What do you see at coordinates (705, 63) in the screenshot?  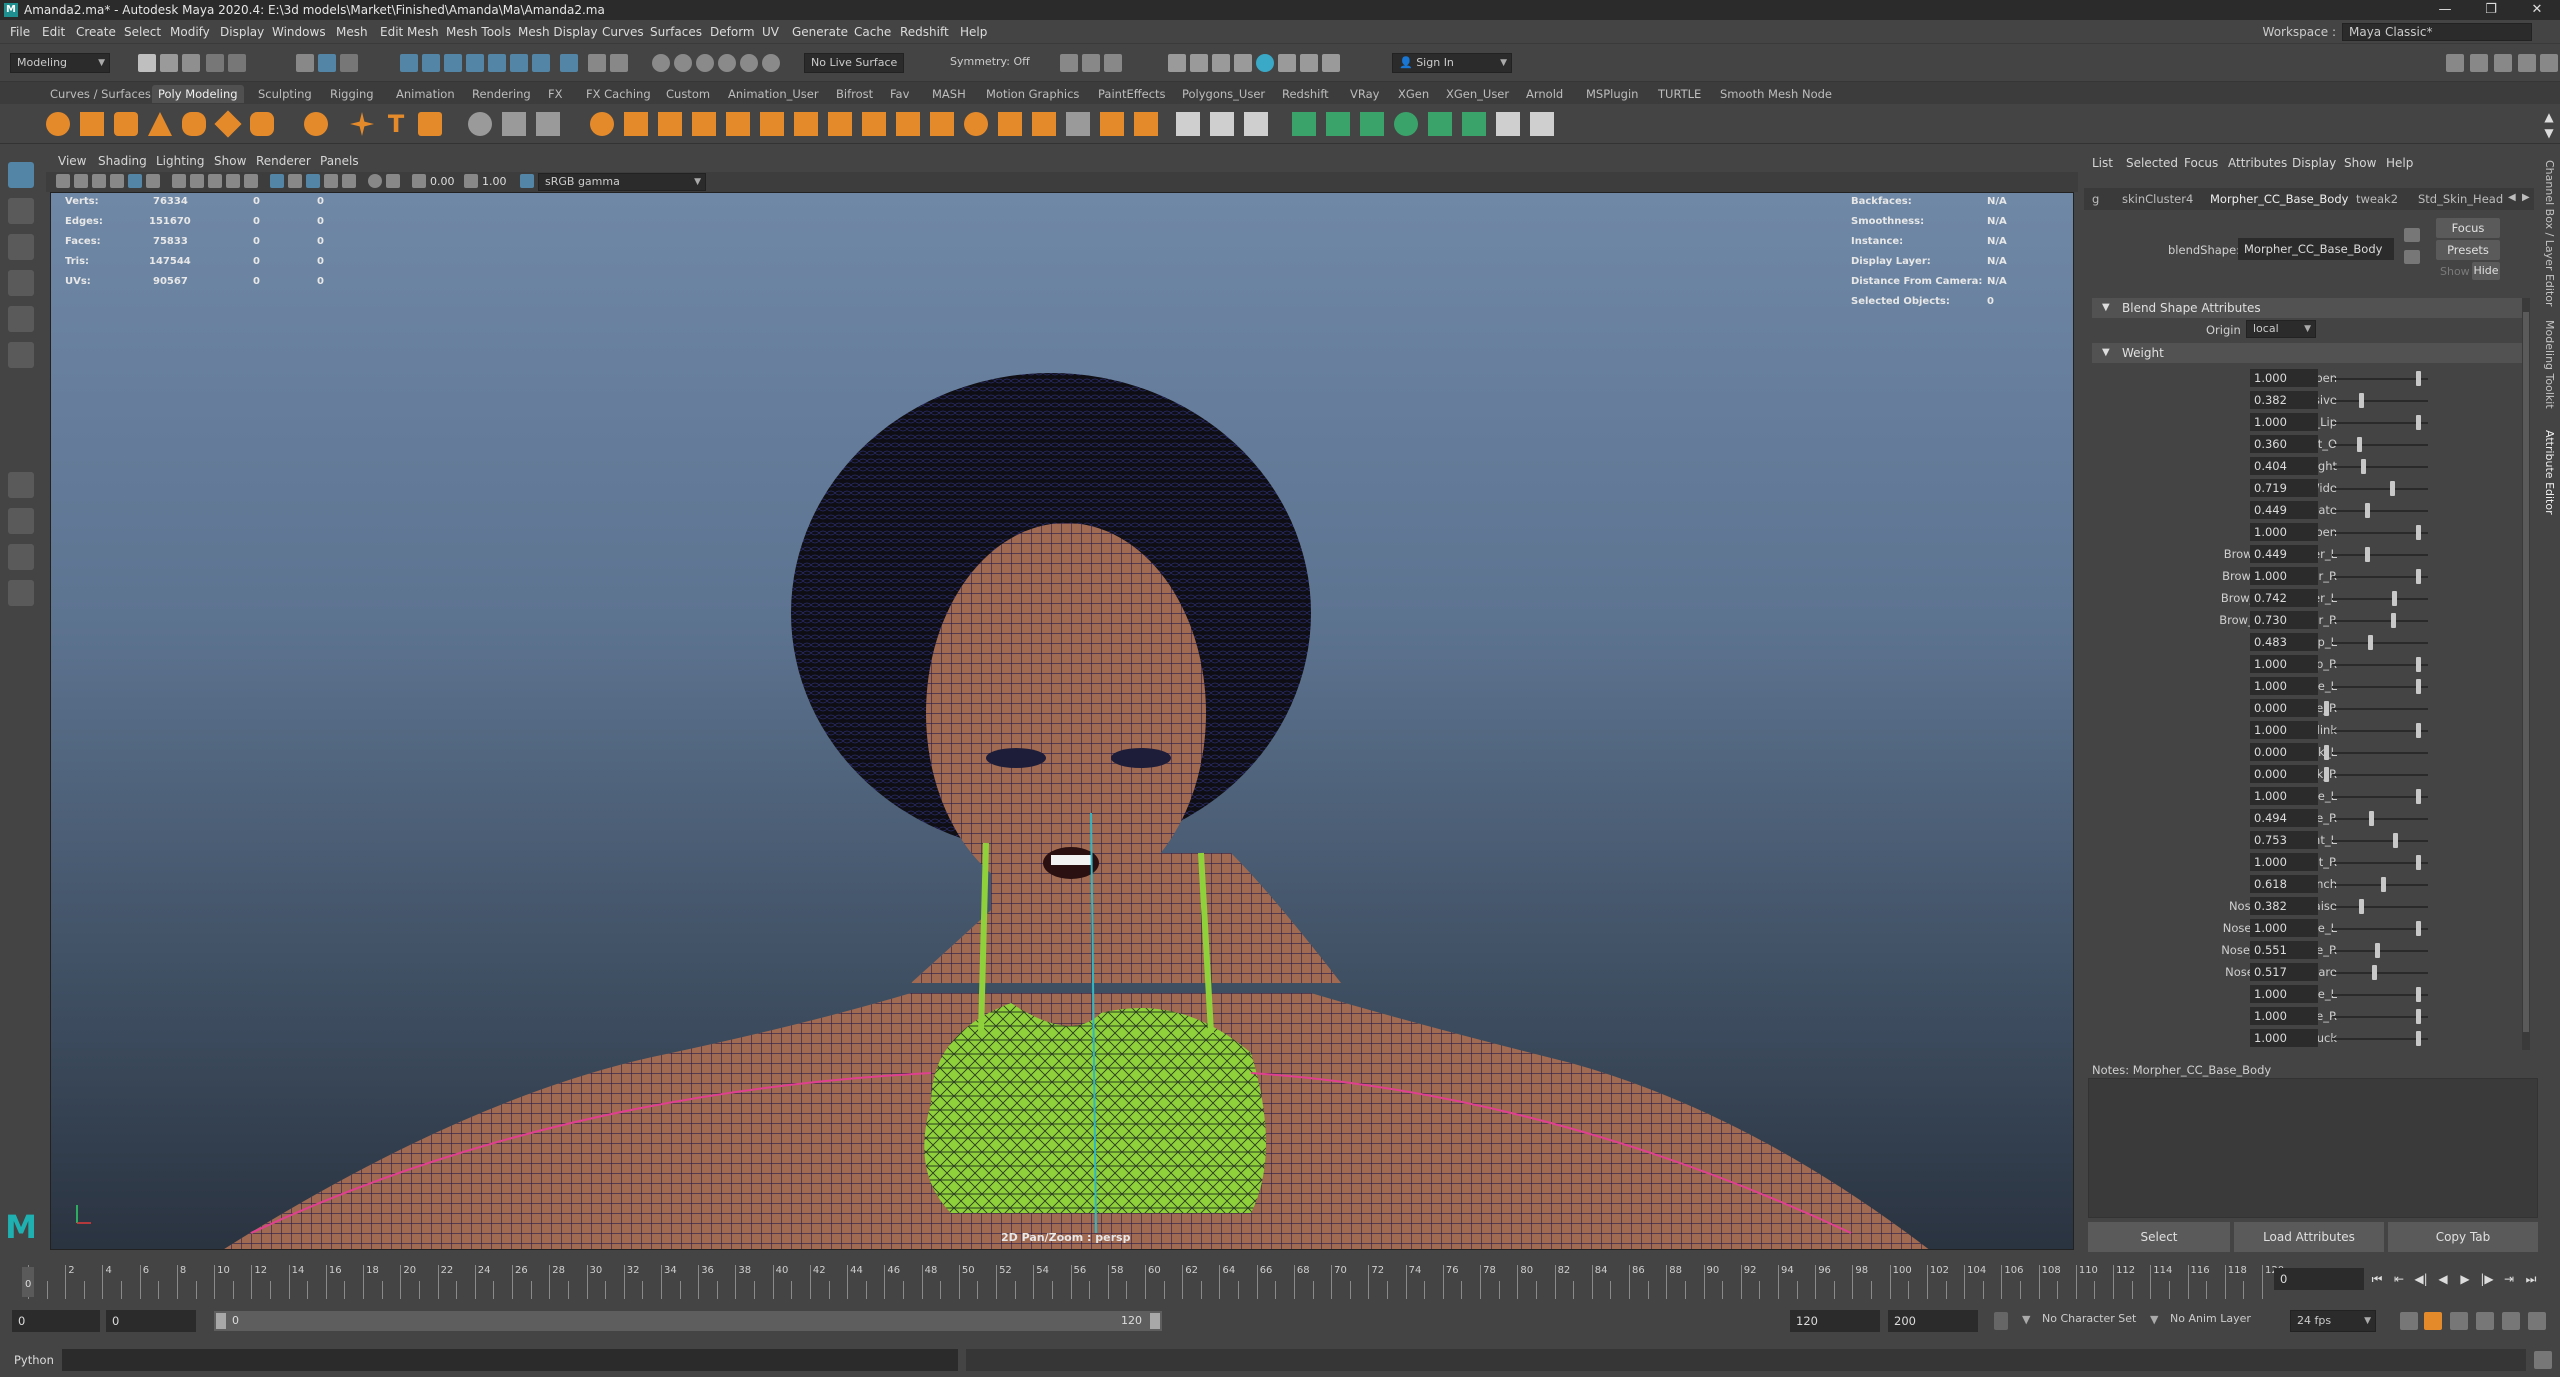 I see `snap-point-icon` at bounding box center [705, 63].